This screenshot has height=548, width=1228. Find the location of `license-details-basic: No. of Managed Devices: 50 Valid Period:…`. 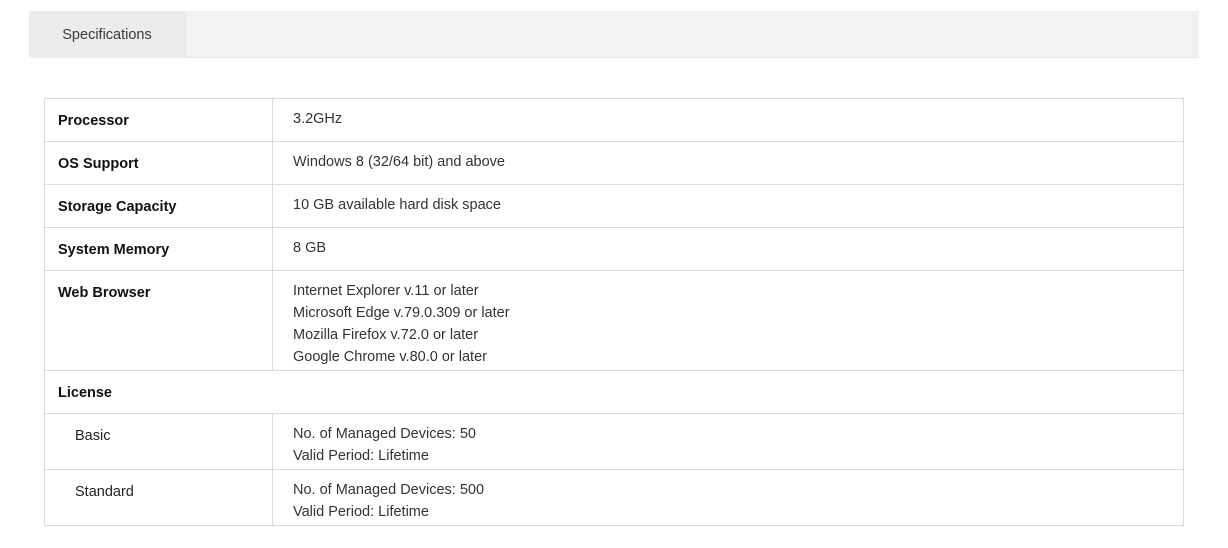

license-details-basic: No. of Managed Devices: 50 Valid Period:… is located at coordinates (728, 441).